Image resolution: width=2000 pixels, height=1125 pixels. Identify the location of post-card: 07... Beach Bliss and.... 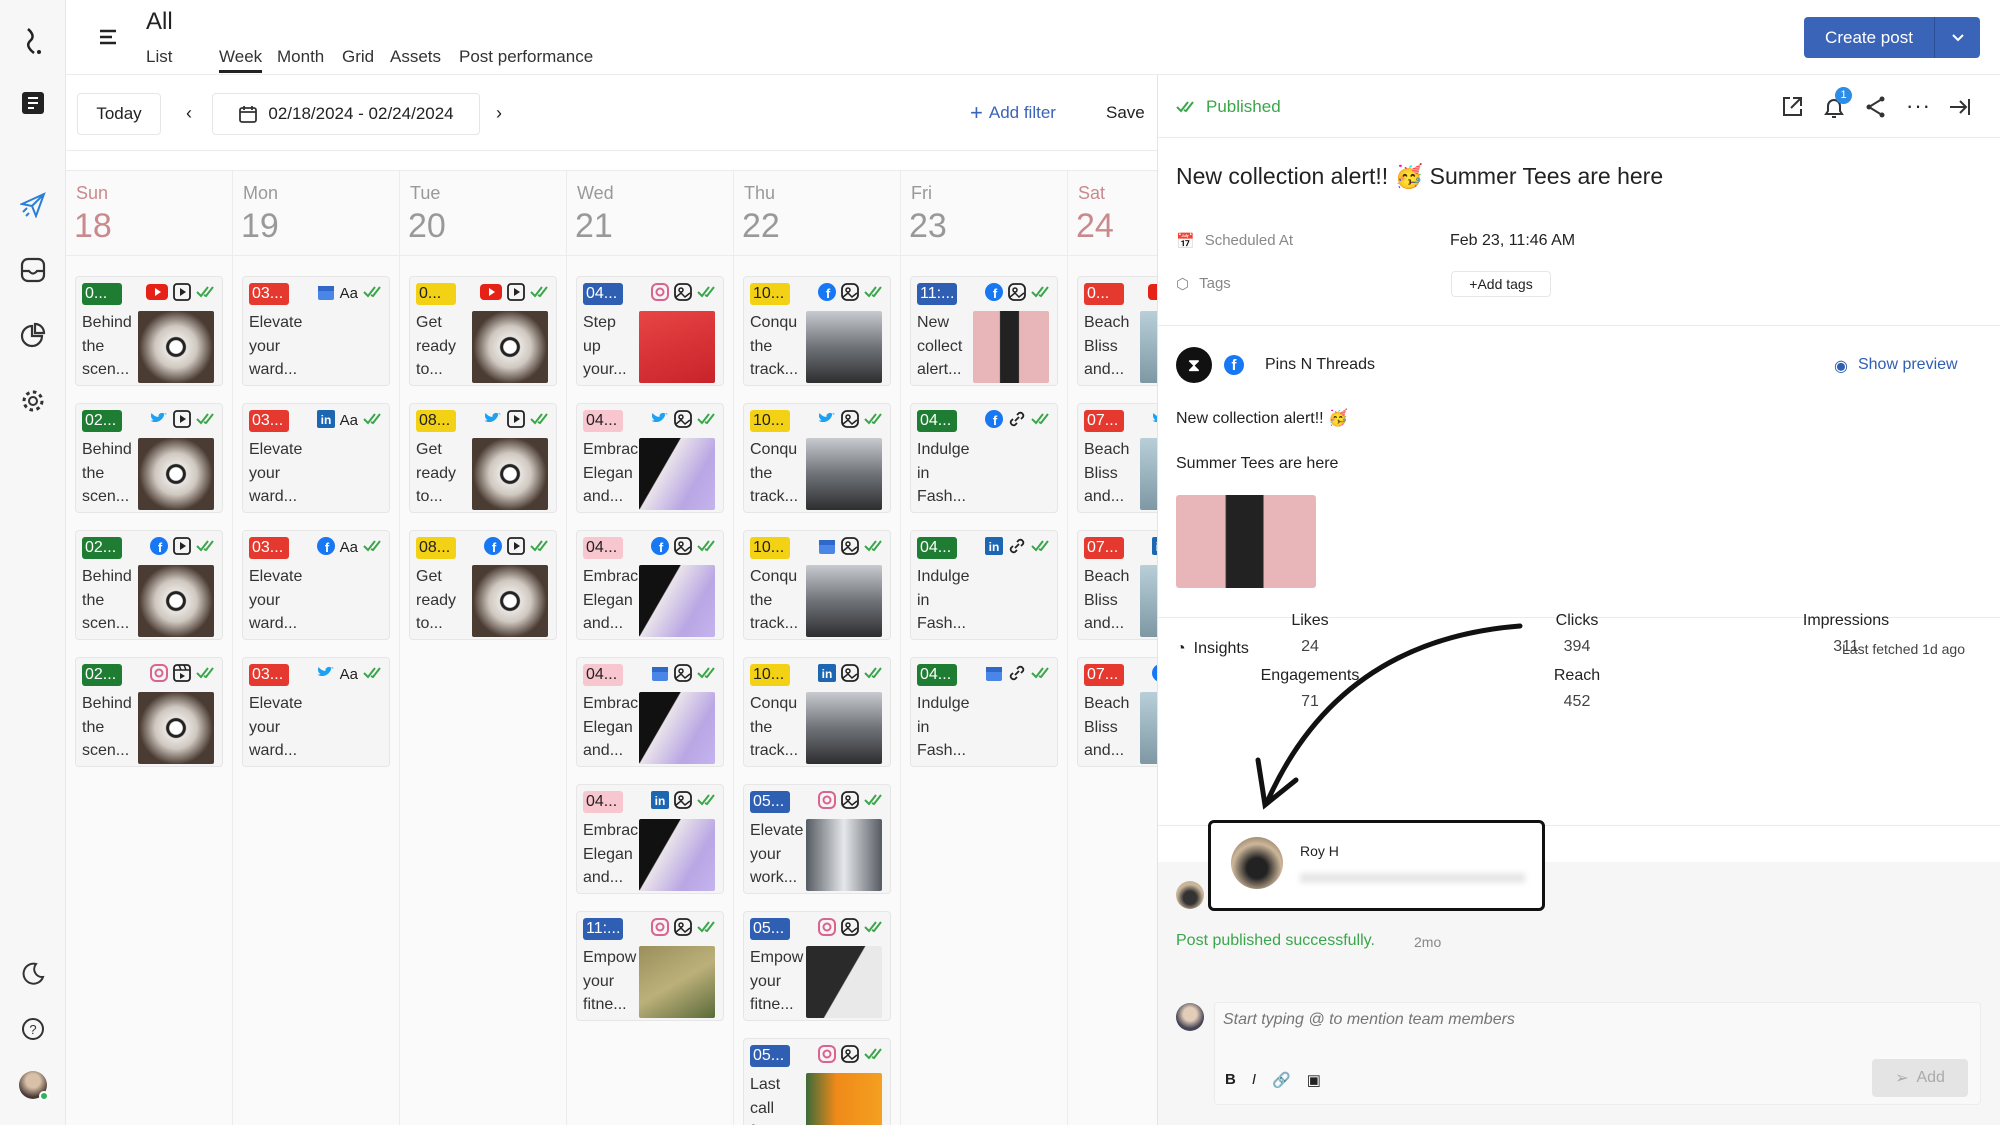
(1117, 458).